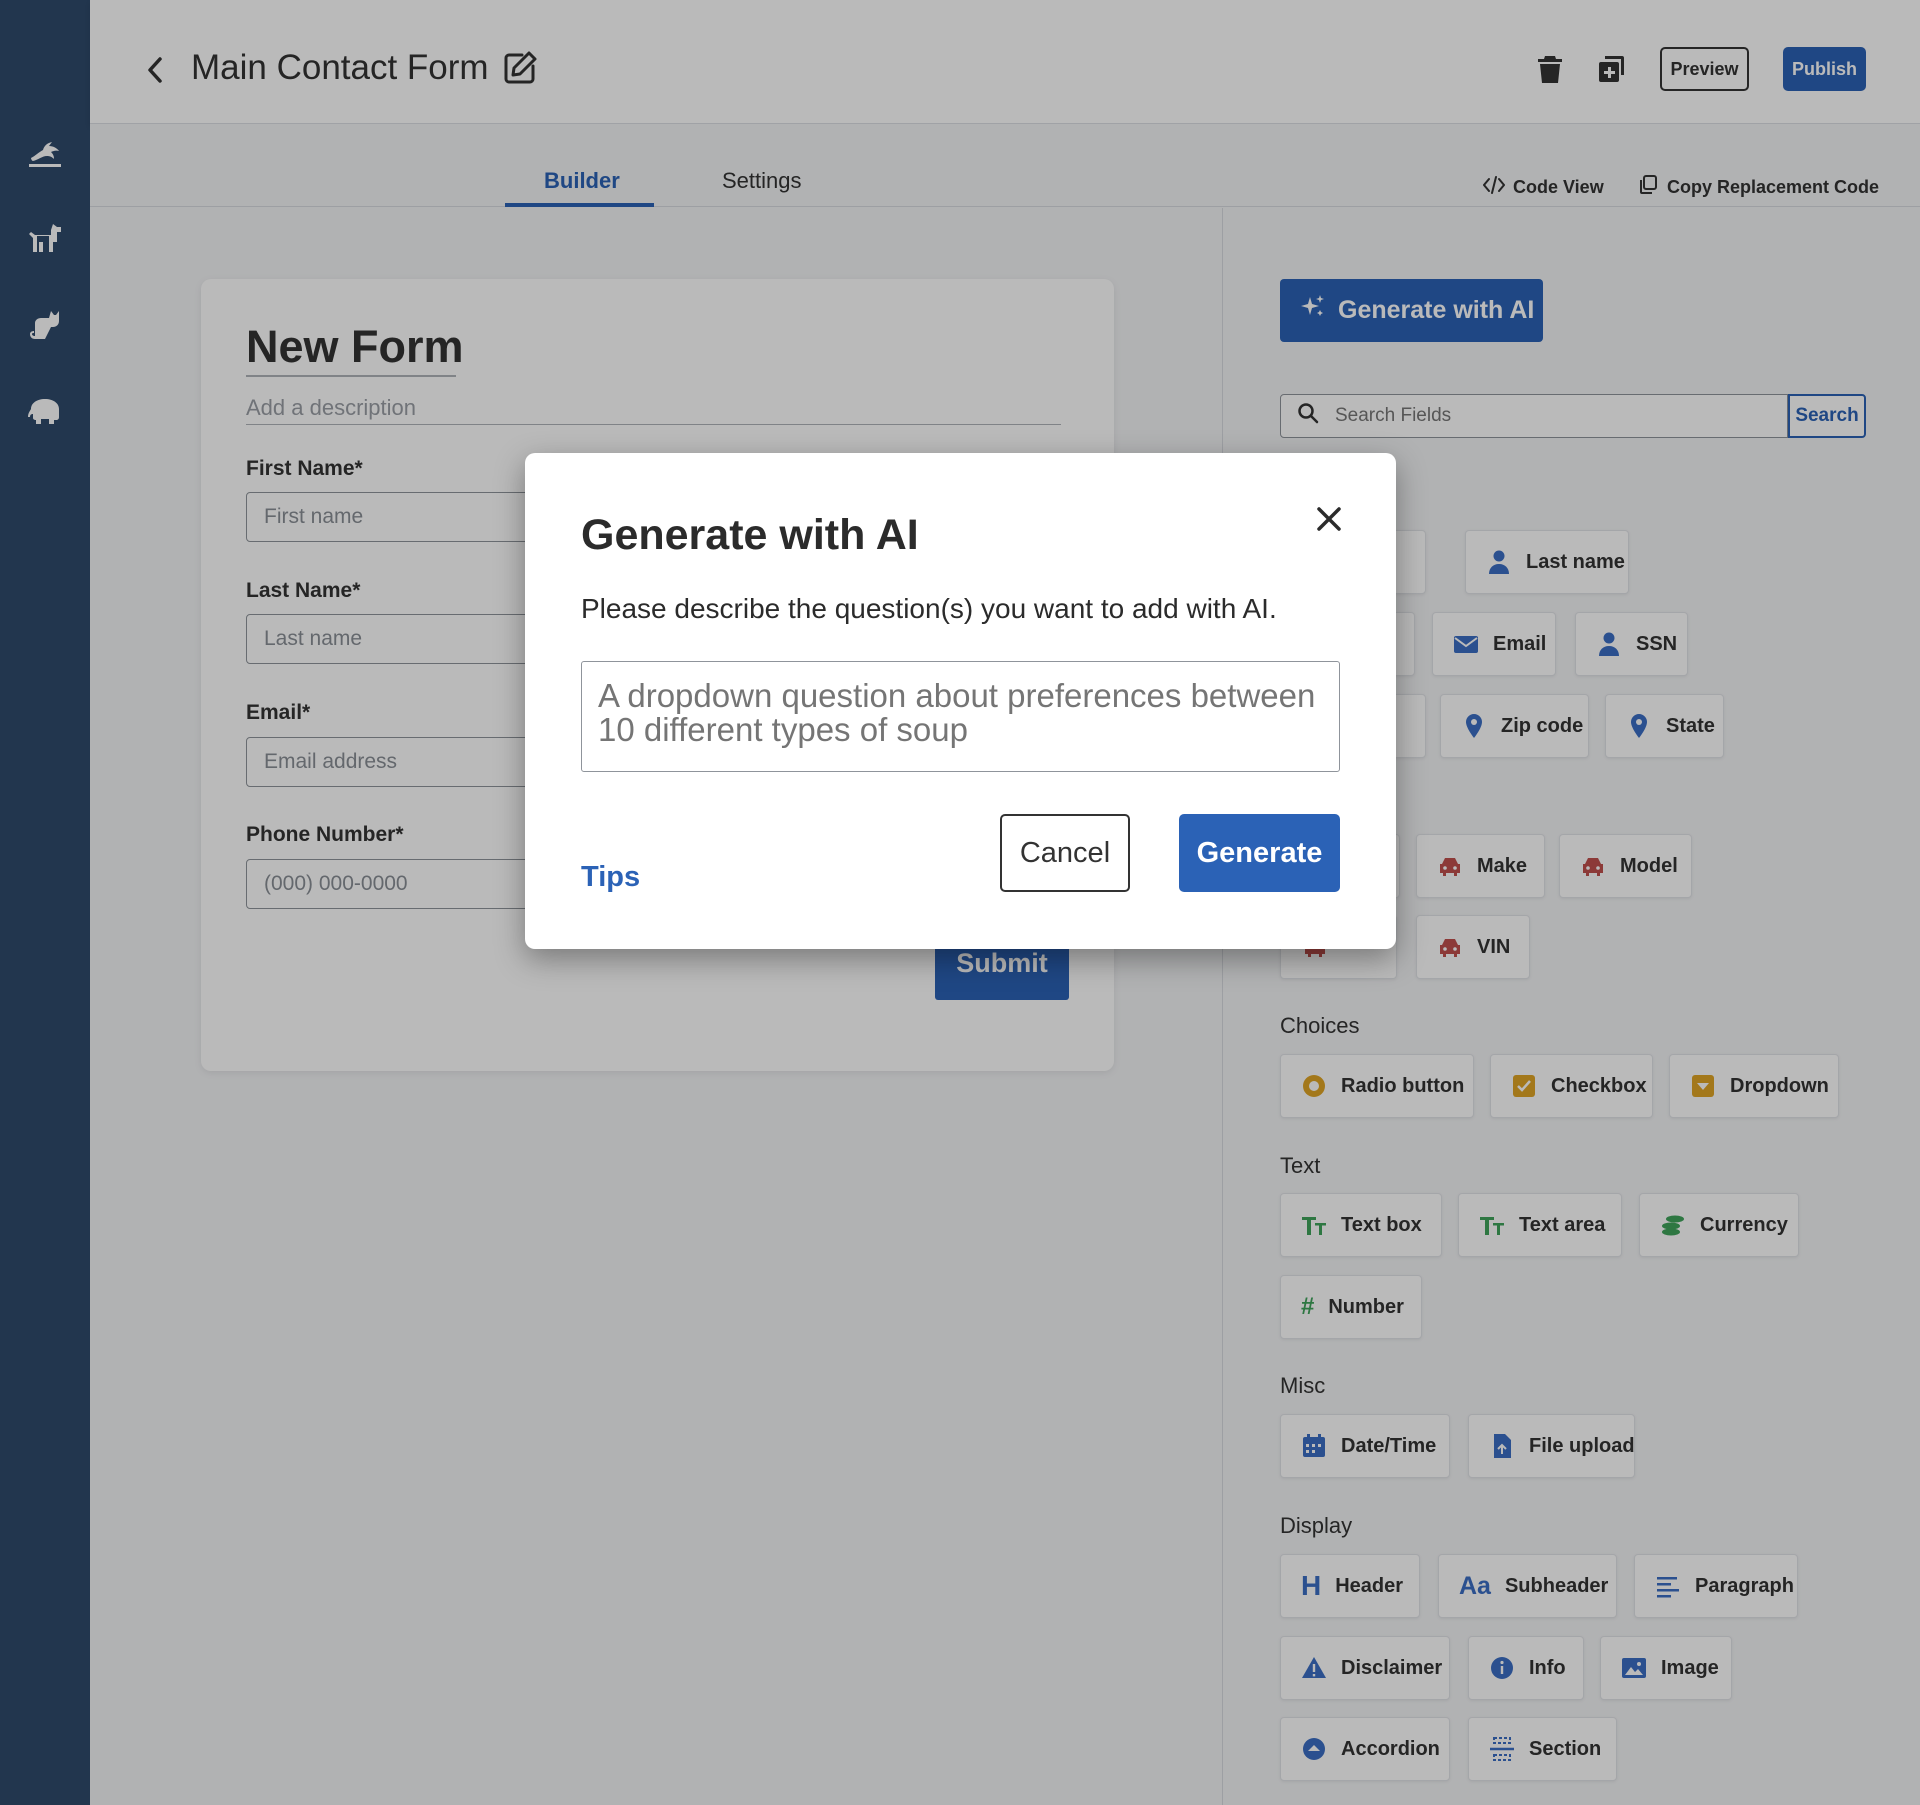 This screenshot has width=1920, height=1805. What do you see at coordinates (610, 877) in the screenshot?
I see `tips-link: Tips` at bounding box center [610, 877].